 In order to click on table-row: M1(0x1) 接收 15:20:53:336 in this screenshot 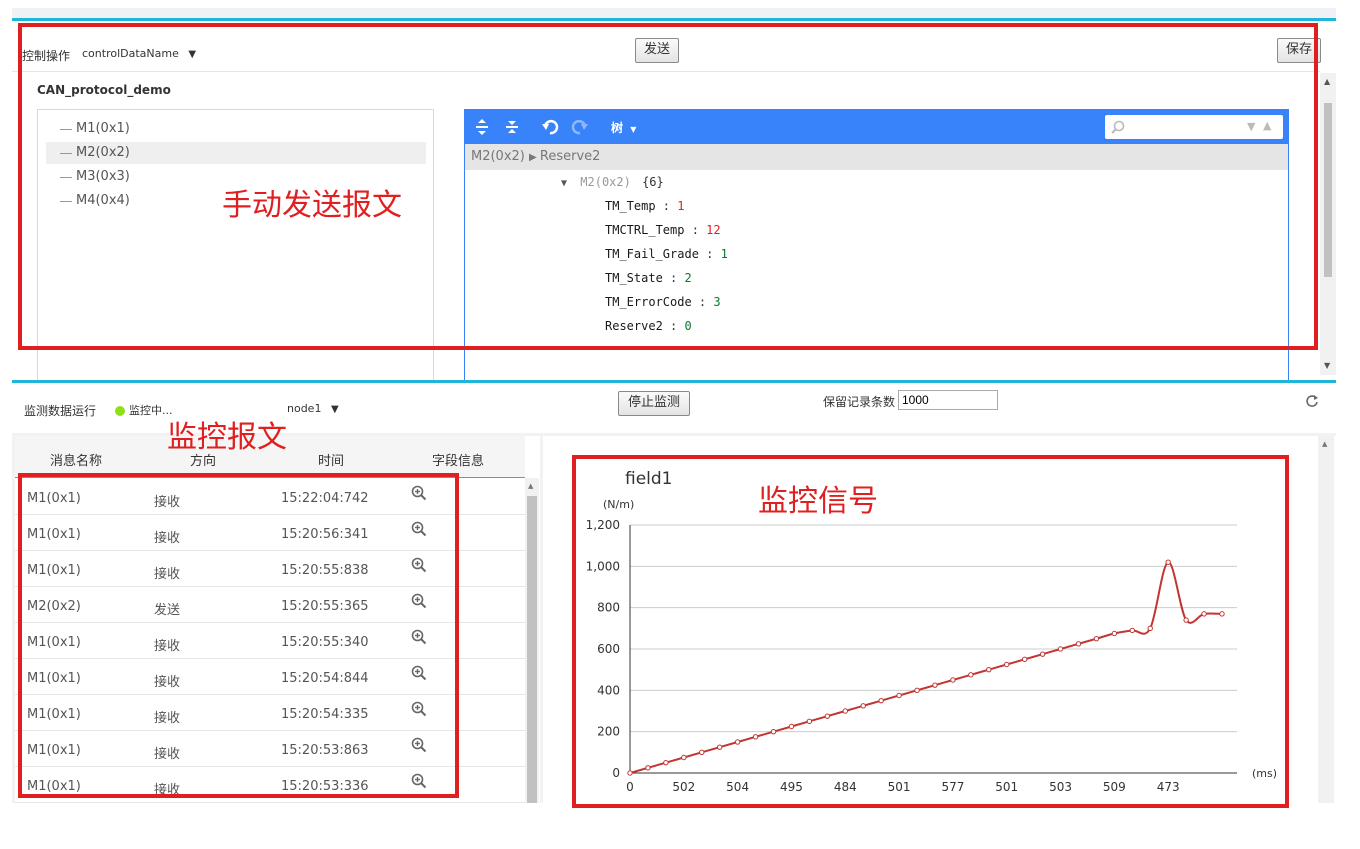, I will do `click(270, 785)`.